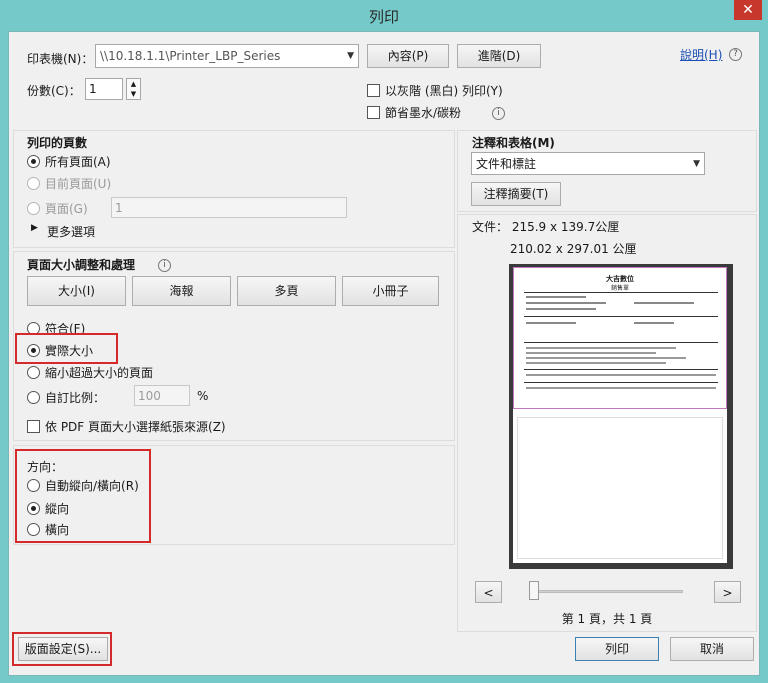  I want to click on page-range-radio: 頁面(G), so click(57, 208).